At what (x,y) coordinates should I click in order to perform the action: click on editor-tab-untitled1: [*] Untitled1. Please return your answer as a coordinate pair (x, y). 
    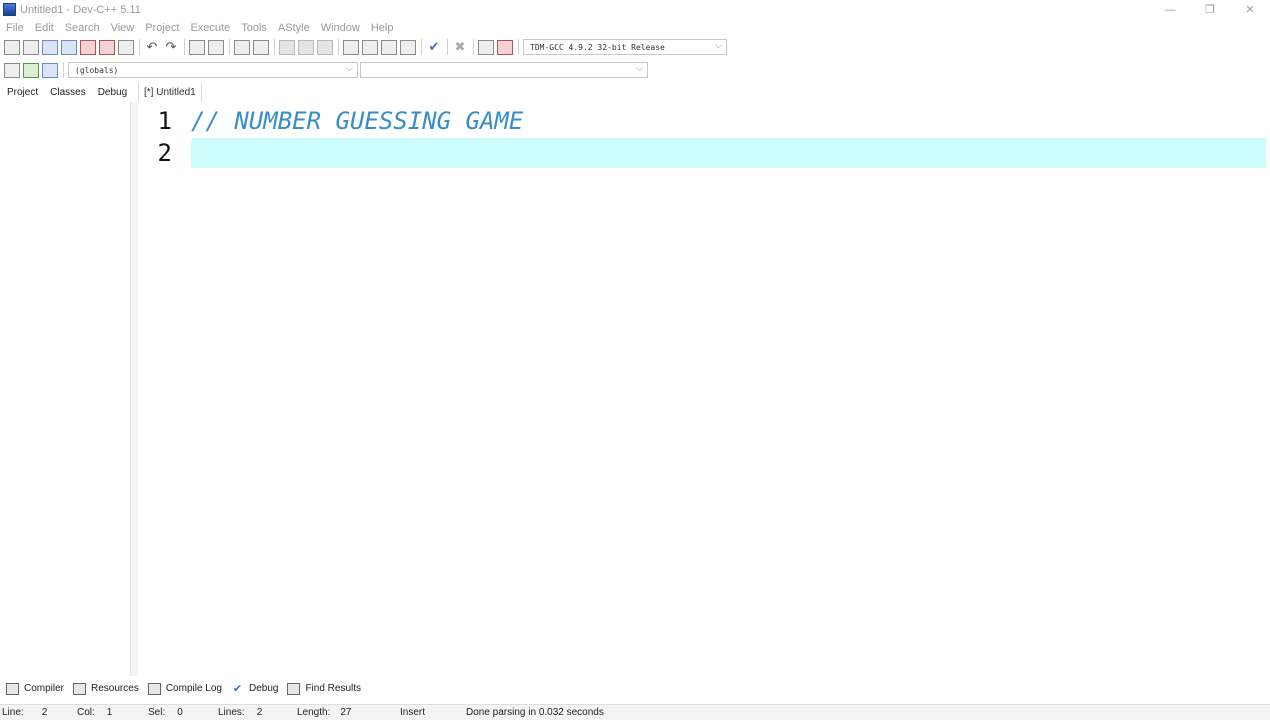
    Looking at the image, I should click on (170, 92).